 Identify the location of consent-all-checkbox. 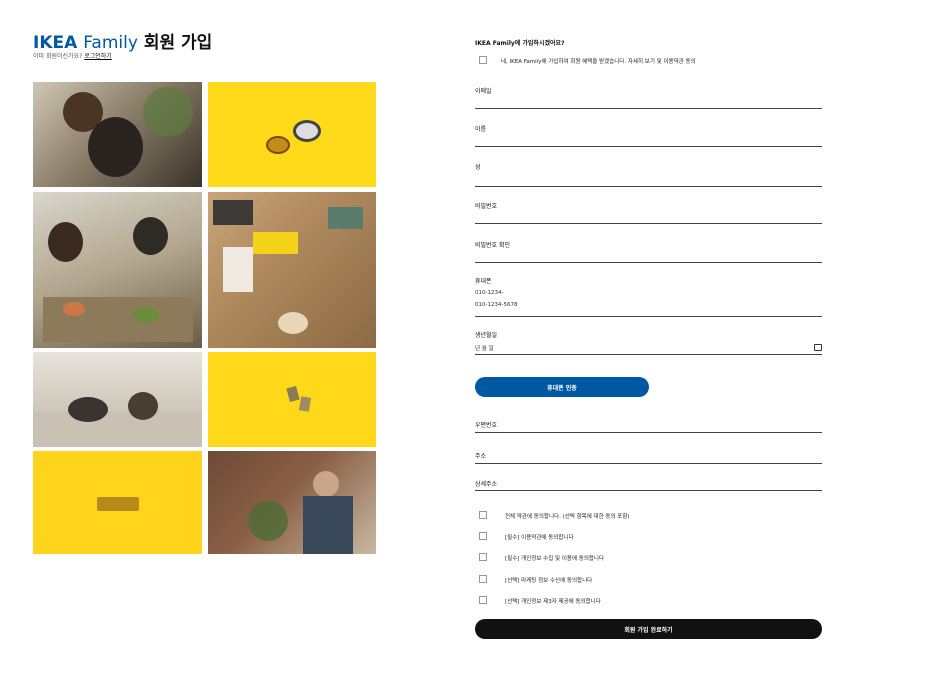
(483, 515).